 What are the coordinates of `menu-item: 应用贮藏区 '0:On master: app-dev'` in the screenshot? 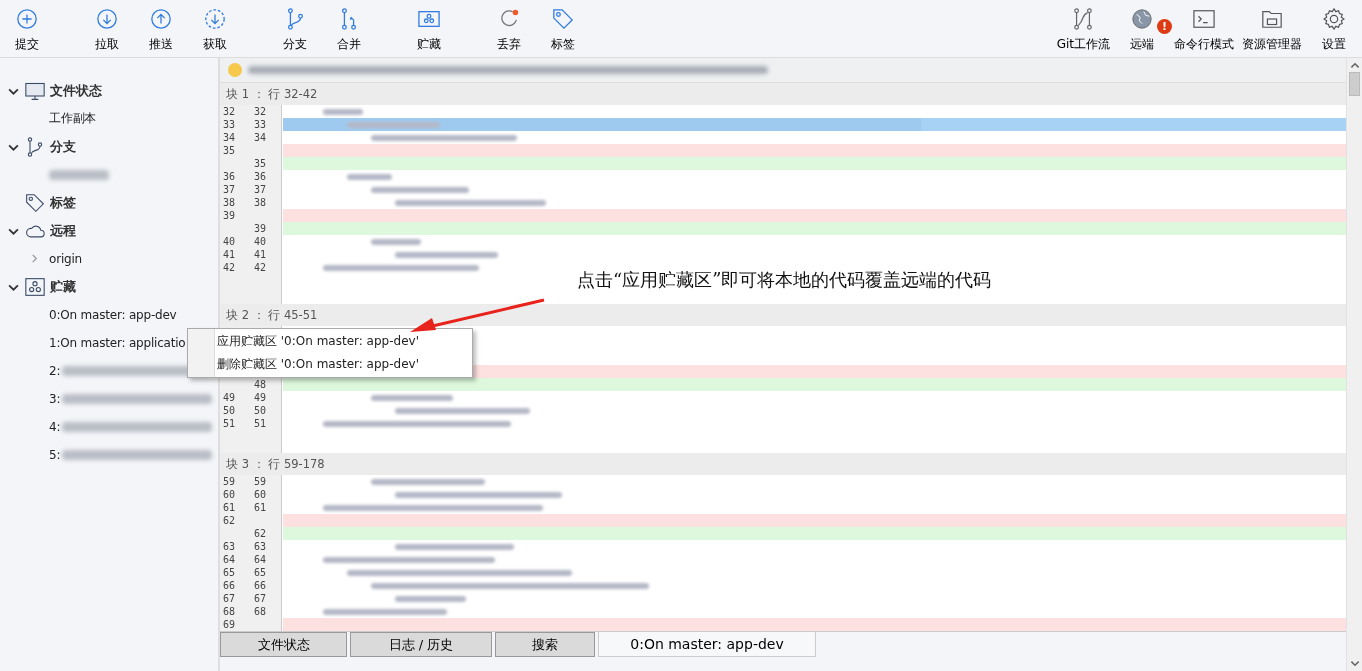 It's located at (330, 341).